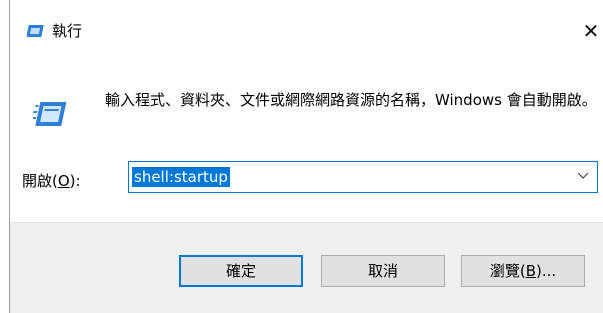 This screenshot has width=603, height=313. What do you see at coordinates (583, 176) in the screenshot?
I see `chevron-down-icon` at bounding box center [583, 176].